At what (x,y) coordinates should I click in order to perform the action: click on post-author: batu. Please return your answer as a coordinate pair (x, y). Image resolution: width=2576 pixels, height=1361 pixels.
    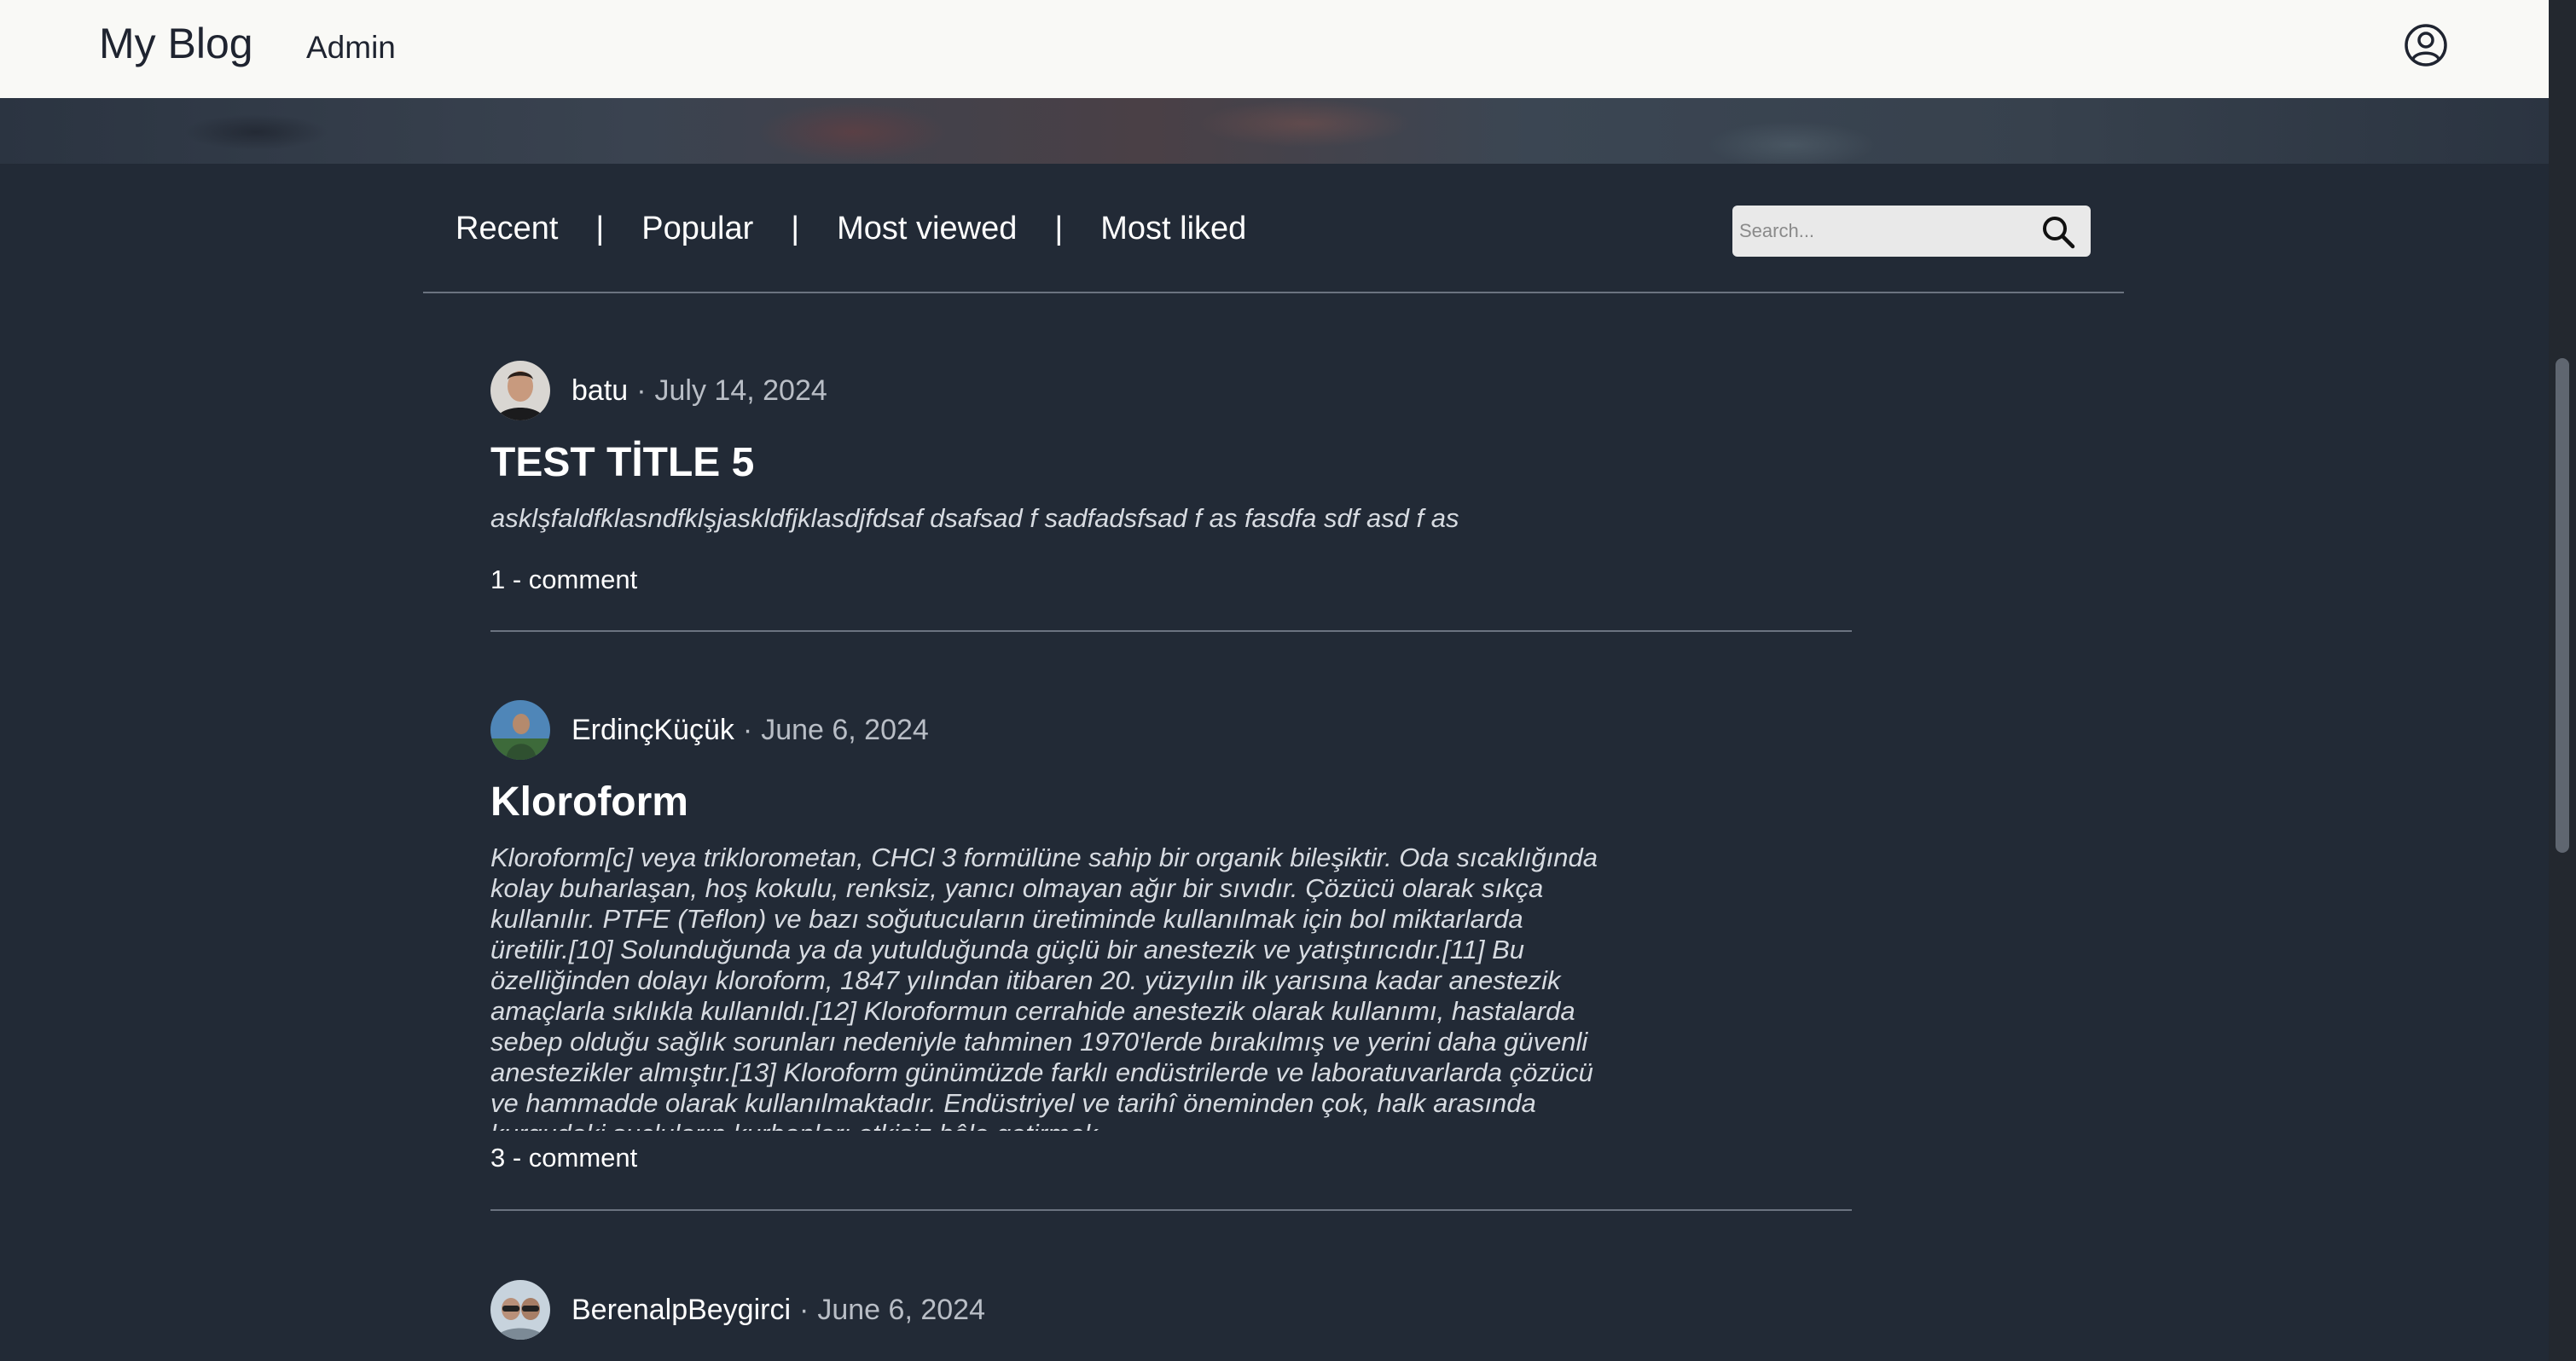
    Looking at the image, I should click on (599, 391).